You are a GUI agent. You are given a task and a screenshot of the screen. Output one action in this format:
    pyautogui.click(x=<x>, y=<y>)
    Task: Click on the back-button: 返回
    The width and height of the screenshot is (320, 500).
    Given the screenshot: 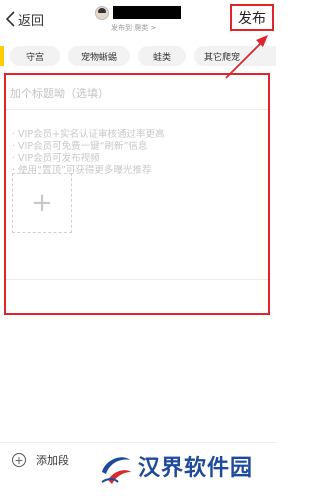 What is the action you would take?
    pyautogui.click(x=25, y=19)
    